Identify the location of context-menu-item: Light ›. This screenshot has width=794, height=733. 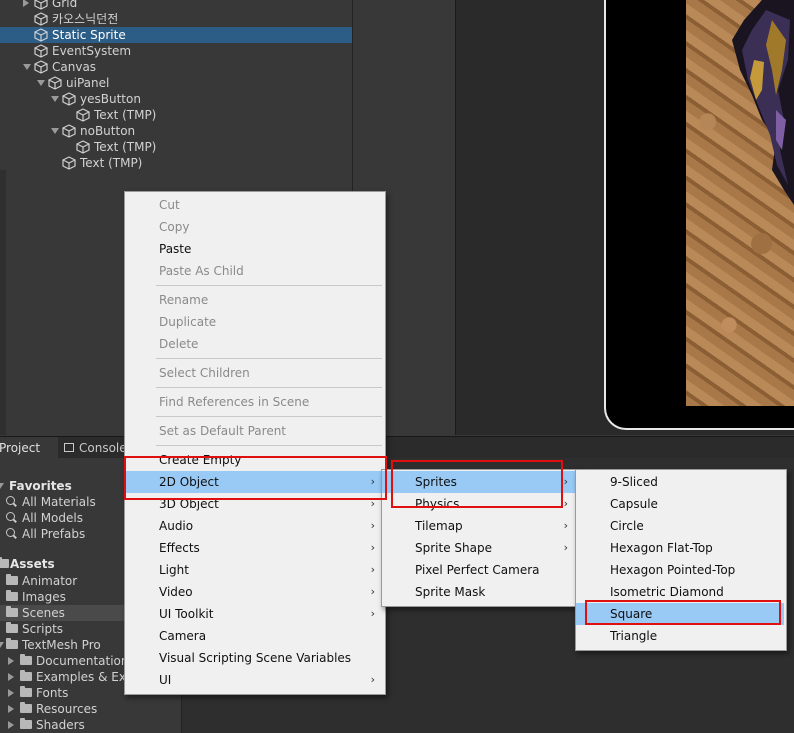
(254, 570).